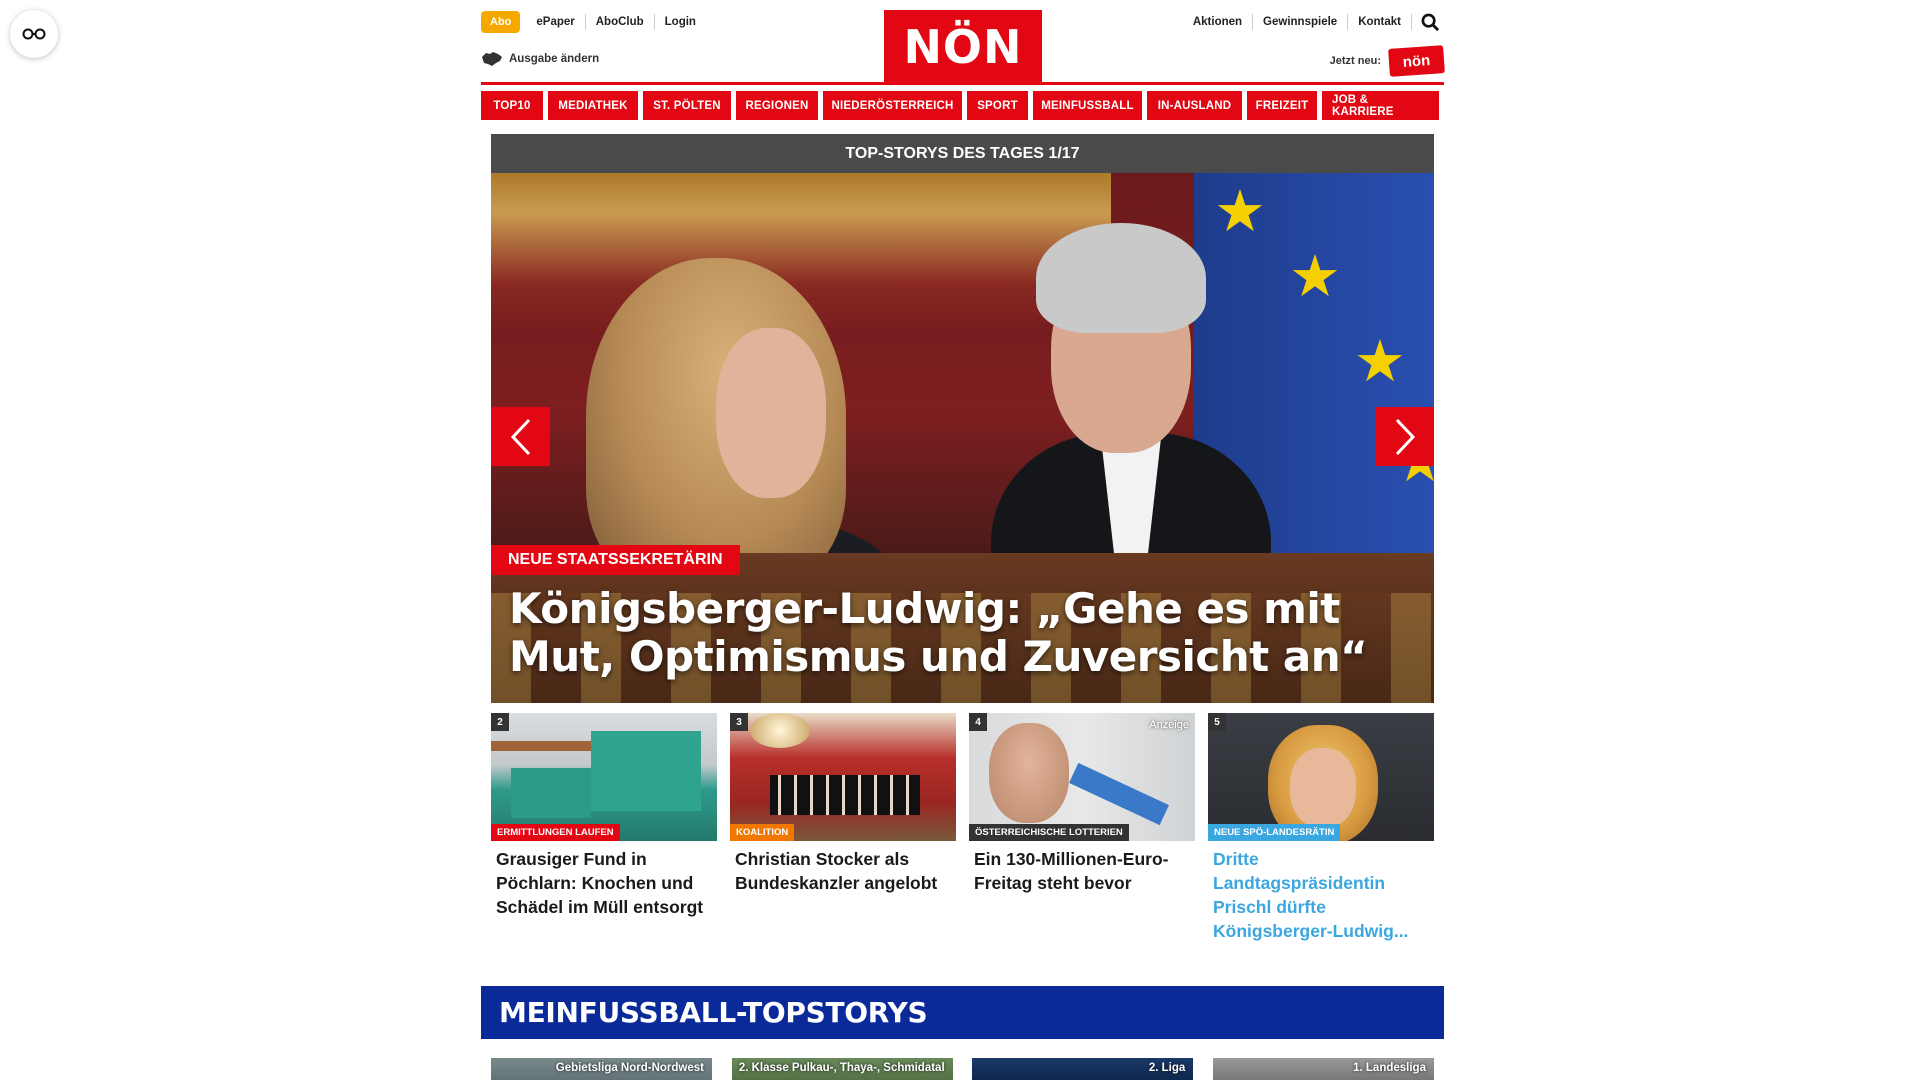 The image size is (1920, 1080). Describe the element at coordinates (1355, 61) in the screenshot. I see `jetzt-label: Jetzt neu:` at that location.